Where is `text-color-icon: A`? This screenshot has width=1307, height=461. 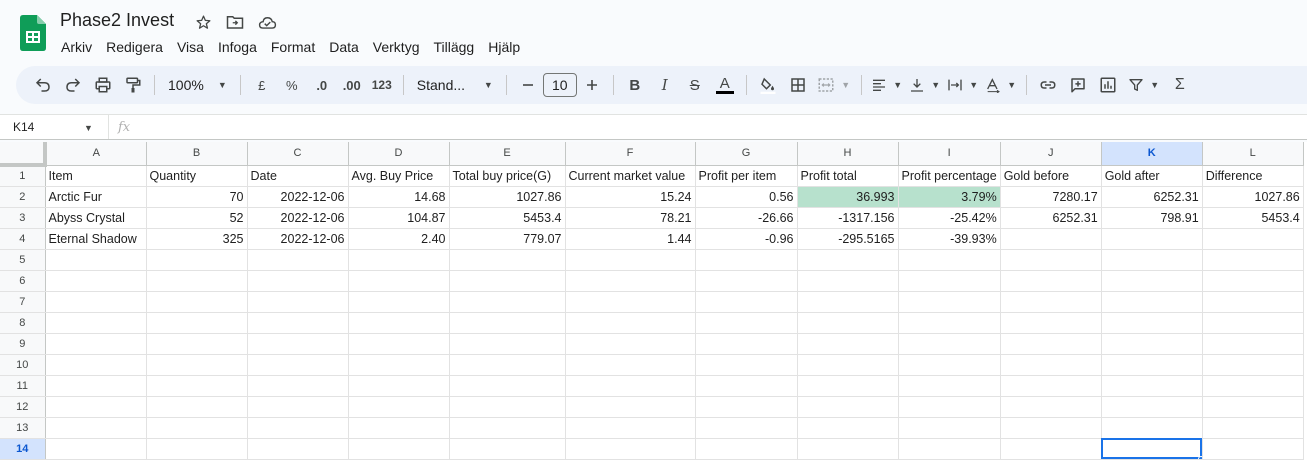 text-color-icon: A is located at coordinates (725, 85).